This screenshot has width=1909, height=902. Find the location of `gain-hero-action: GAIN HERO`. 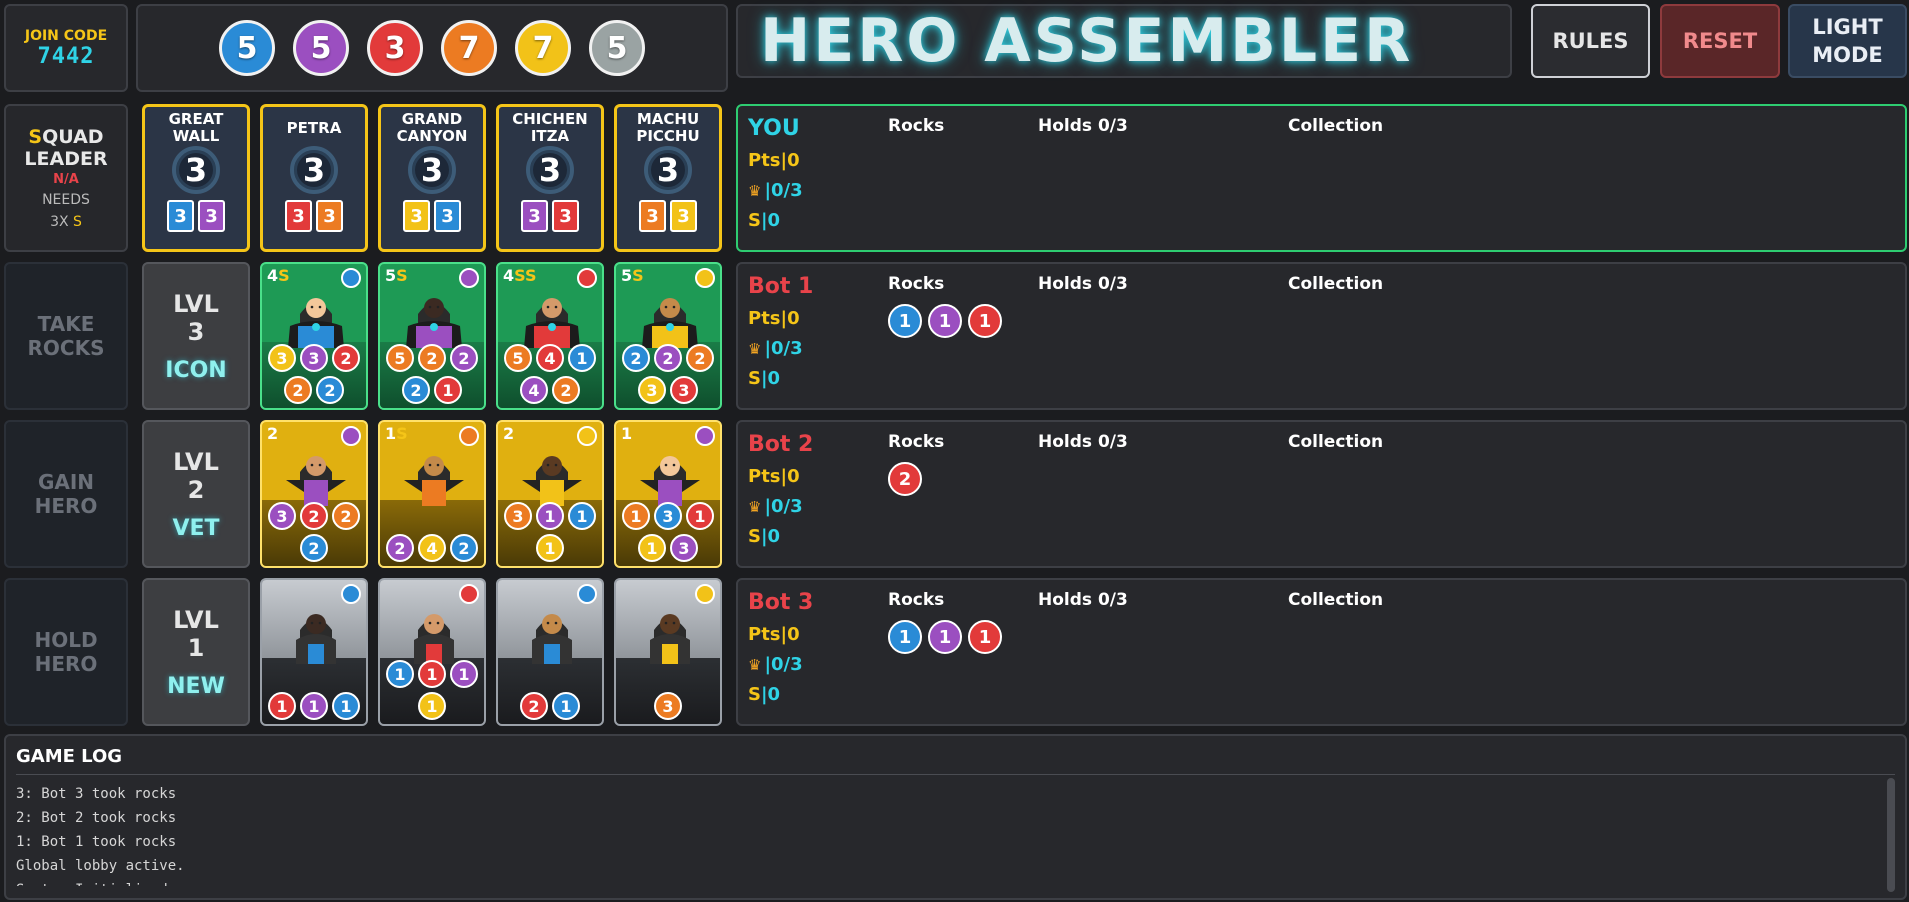

gain-hero-action: GAIN HERO is located at coordinates (66, 494).